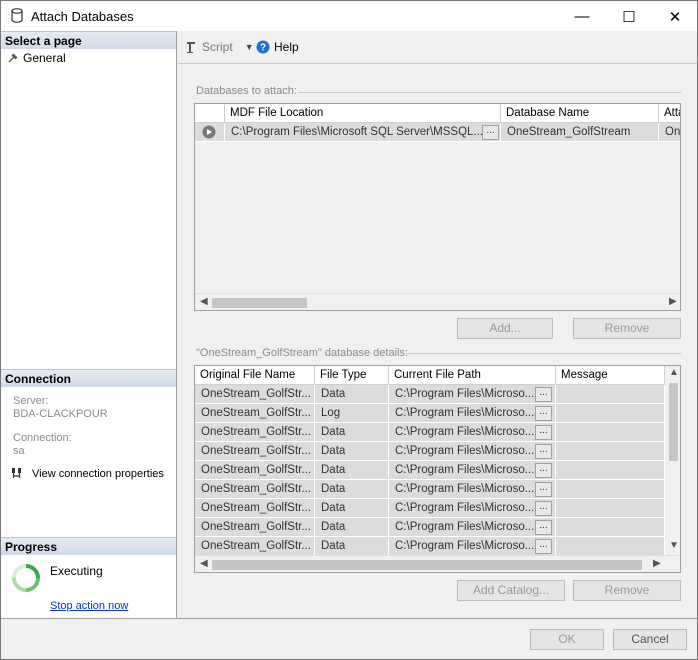 The image size is (698, 660). What do you see at coordinates (673, 422) in the screenshot?
I see `vscroll-thumb` at bounding box center [673, 422].